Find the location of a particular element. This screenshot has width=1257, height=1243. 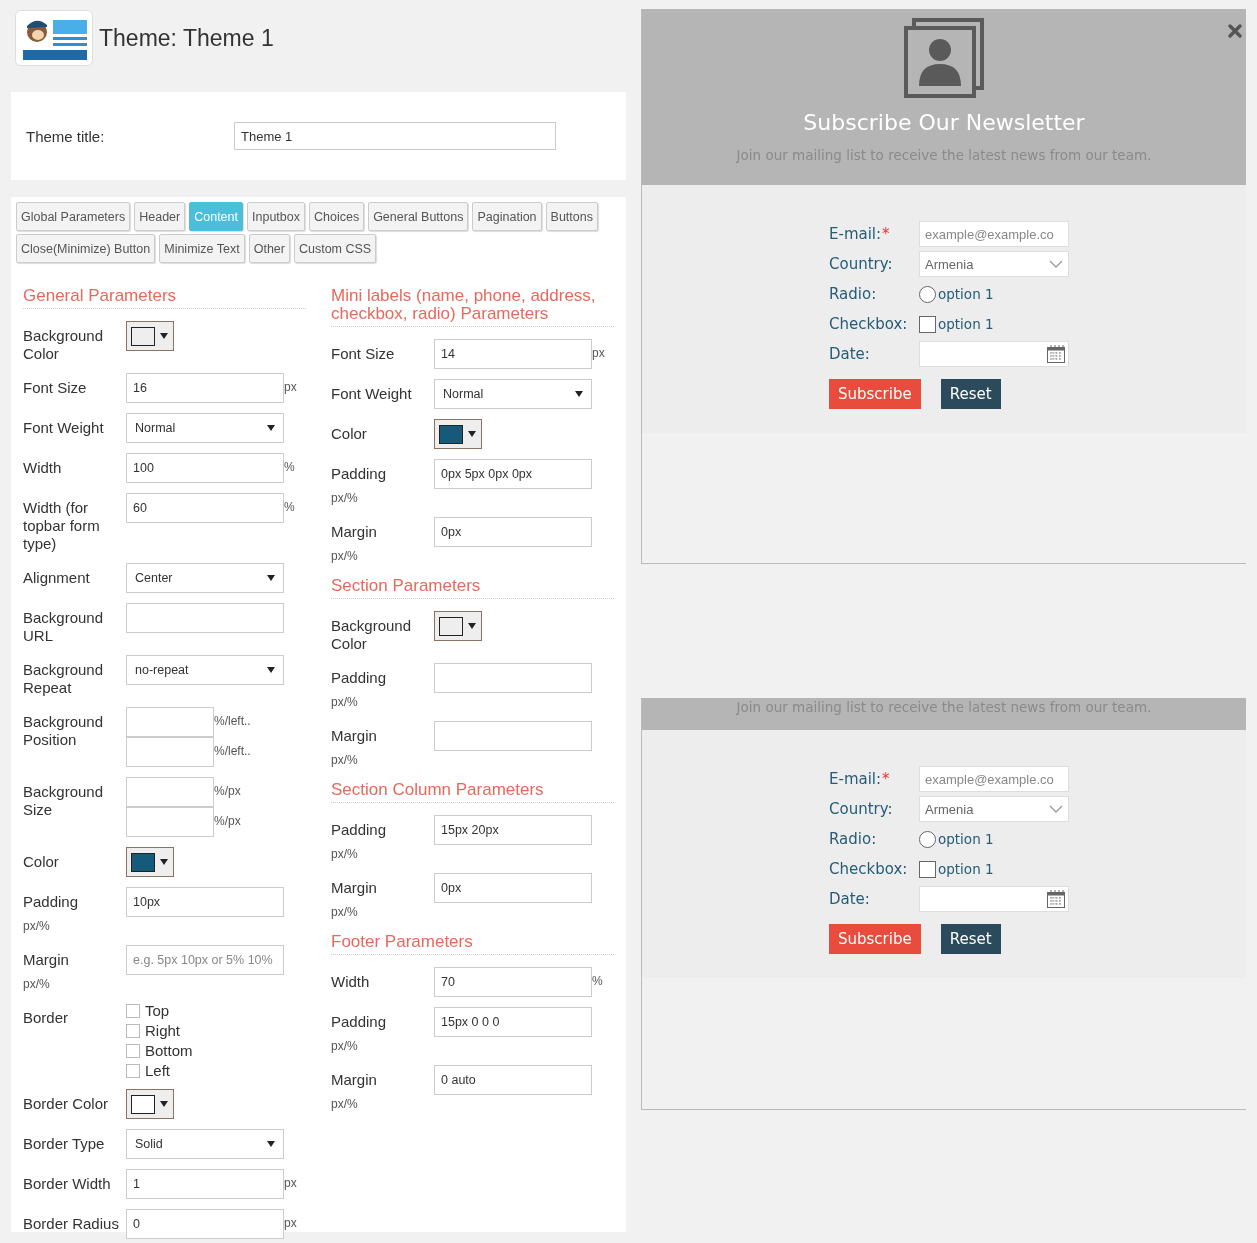

text-field: 15px 0 0 0 is located at coordinates (513, 1022).